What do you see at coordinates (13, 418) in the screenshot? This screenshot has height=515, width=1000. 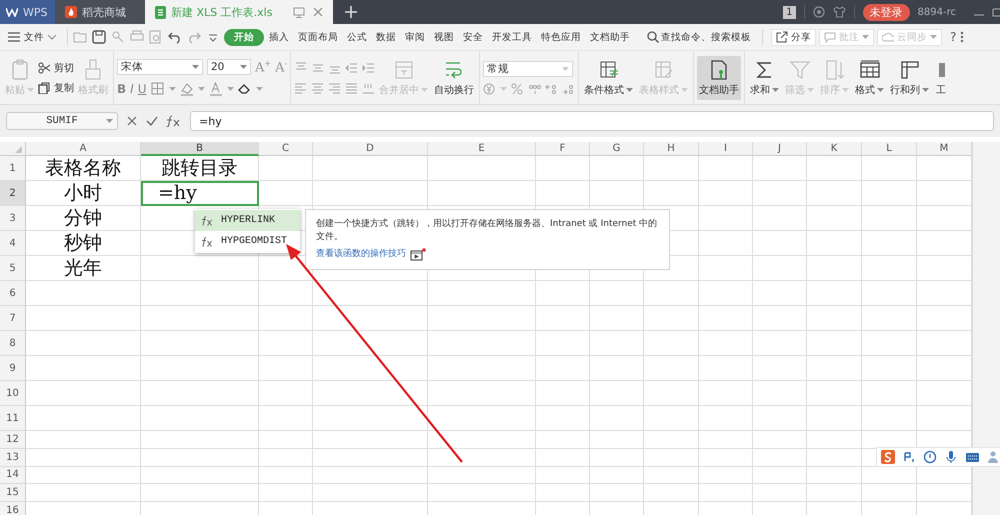 I see `row-header: 11` at bounding box center [13, 418].